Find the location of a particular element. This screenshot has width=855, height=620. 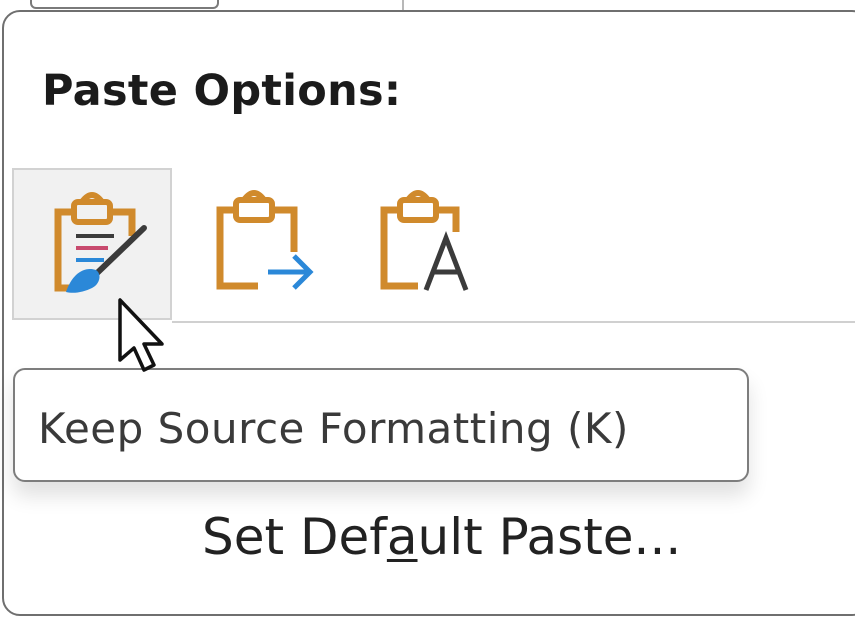

set-default-access-key: a is located at coordinates (402, 537).